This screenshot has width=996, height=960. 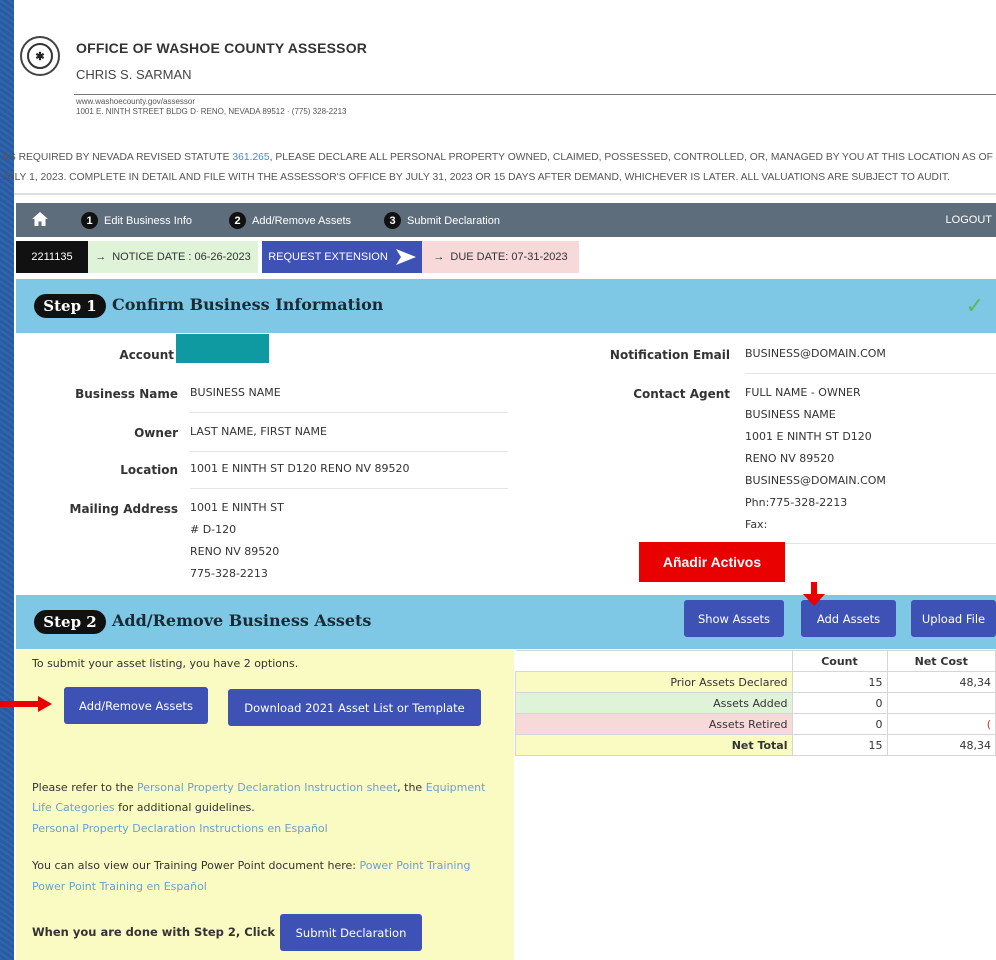 I want to click on step2-pill: Step 2, so click(x=70, y=622).